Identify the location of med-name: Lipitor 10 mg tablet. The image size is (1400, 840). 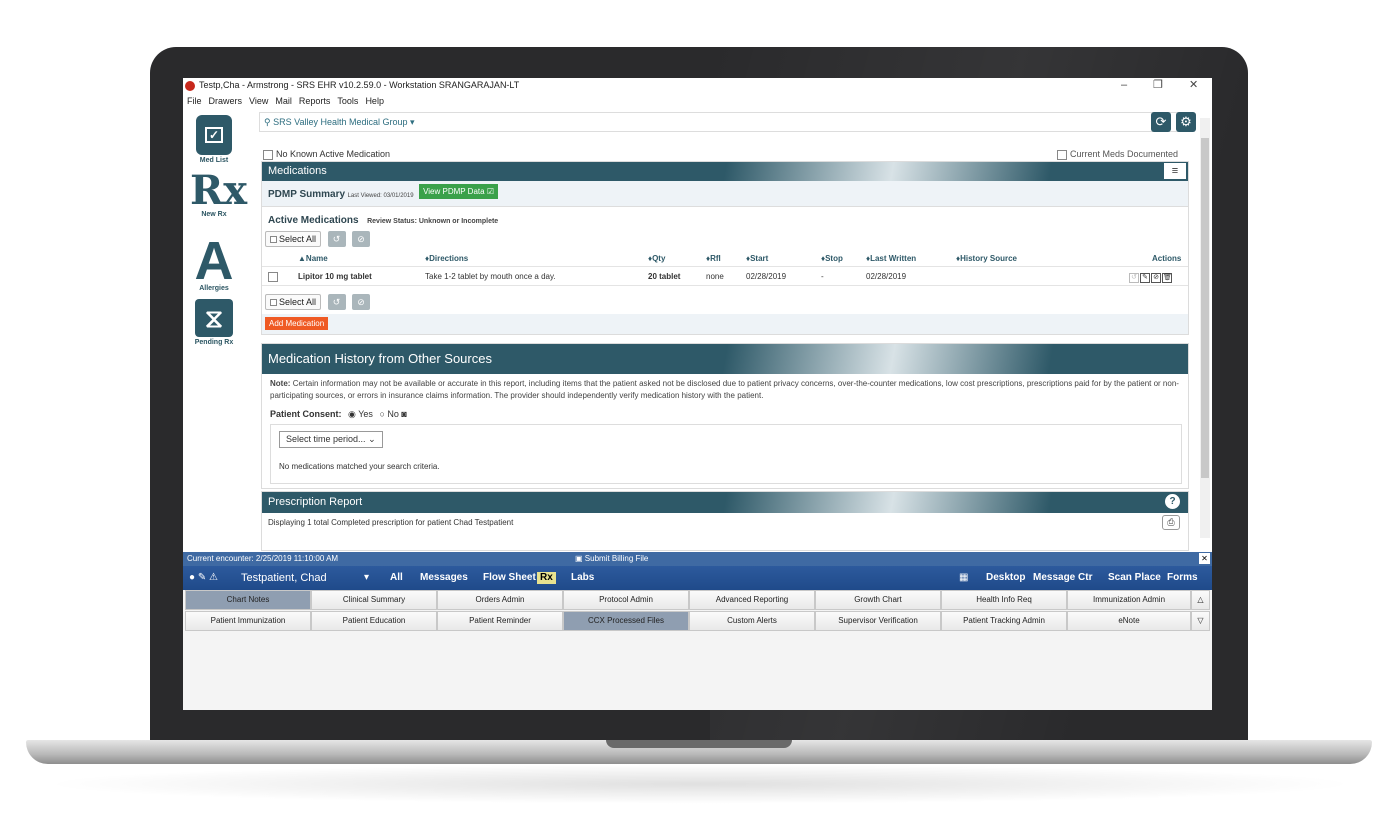
(335, 276).